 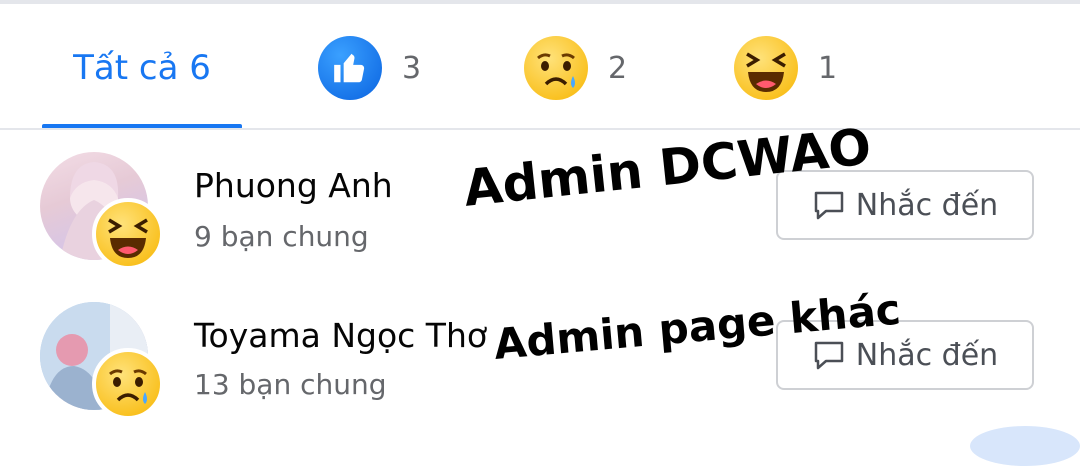 I want to click on person-name: Toyama Ngọc Thơ, so click(x=340, y=335).